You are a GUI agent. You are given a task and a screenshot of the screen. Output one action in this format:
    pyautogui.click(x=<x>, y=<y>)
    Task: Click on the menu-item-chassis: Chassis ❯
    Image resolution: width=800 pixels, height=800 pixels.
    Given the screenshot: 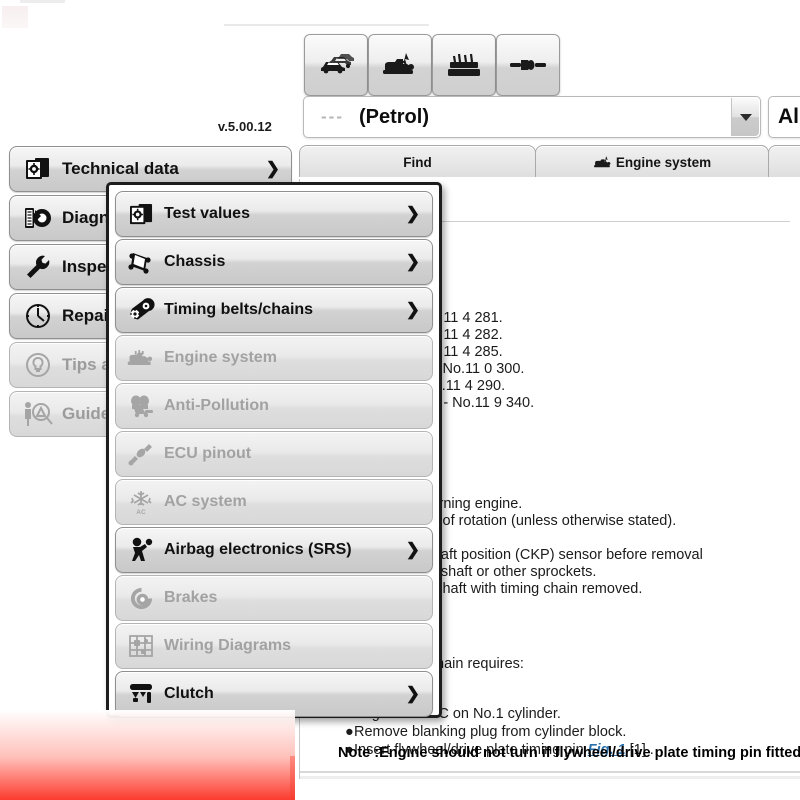 What is the action you would take?
    pyautogui.click(x=274, y=262)
    